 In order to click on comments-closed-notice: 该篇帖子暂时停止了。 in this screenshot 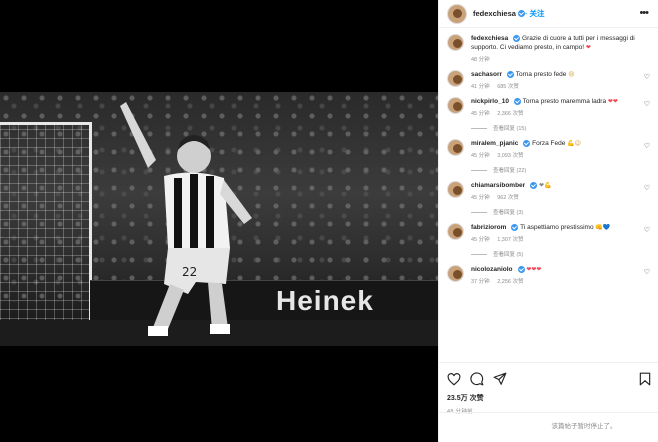, I will do `click(548, 427)`.